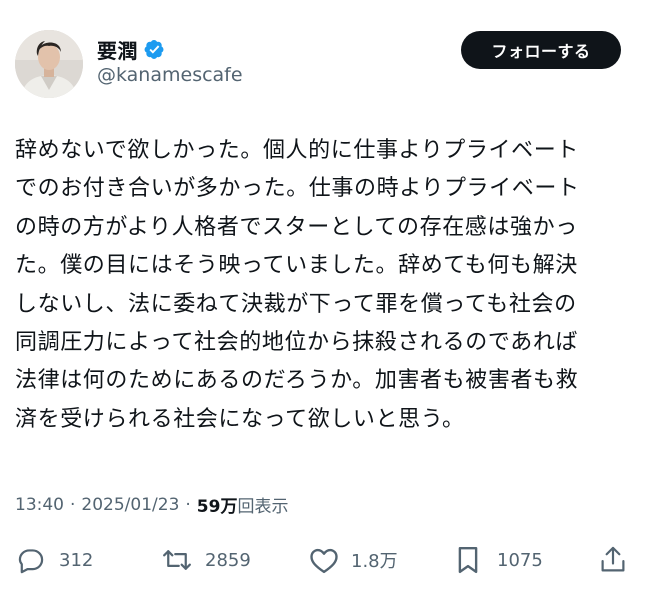  What do you see at coordinates (541, 50) in the screenshot?
I see `follow-button: フォローする` at bounding box center [541, 50].